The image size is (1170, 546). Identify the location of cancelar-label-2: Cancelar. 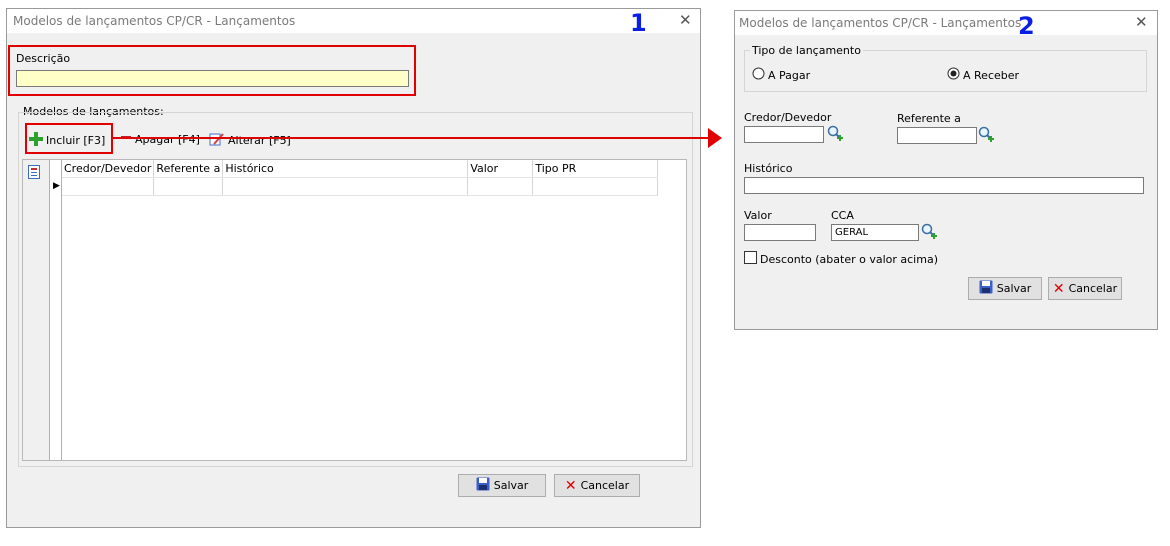
(1093, 288).